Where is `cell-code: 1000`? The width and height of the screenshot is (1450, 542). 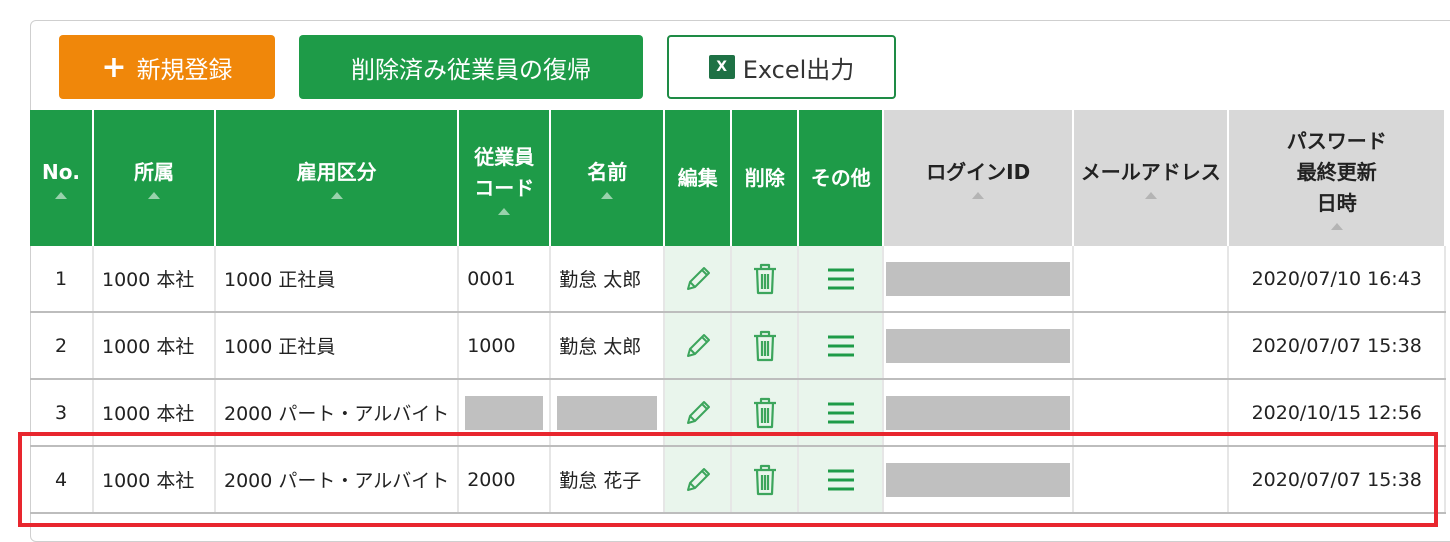
cell-code: 1000 is located at coordinates (505, 346).